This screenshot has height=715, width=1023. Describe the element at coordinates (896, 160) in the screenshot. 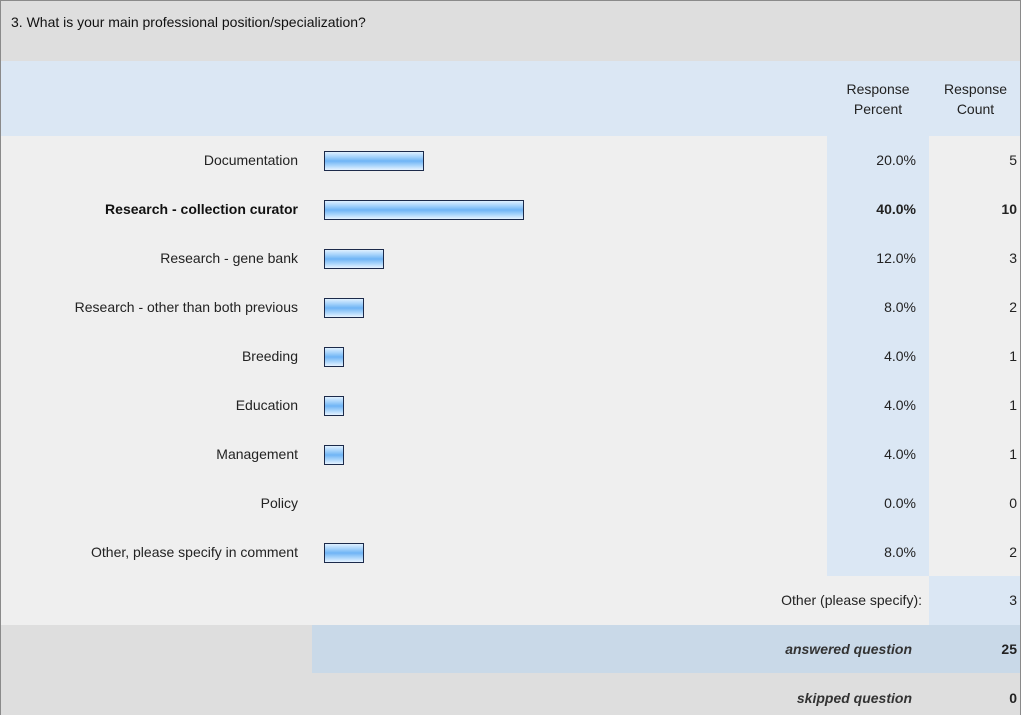

I see `response-percent: 20.0%` at that location.